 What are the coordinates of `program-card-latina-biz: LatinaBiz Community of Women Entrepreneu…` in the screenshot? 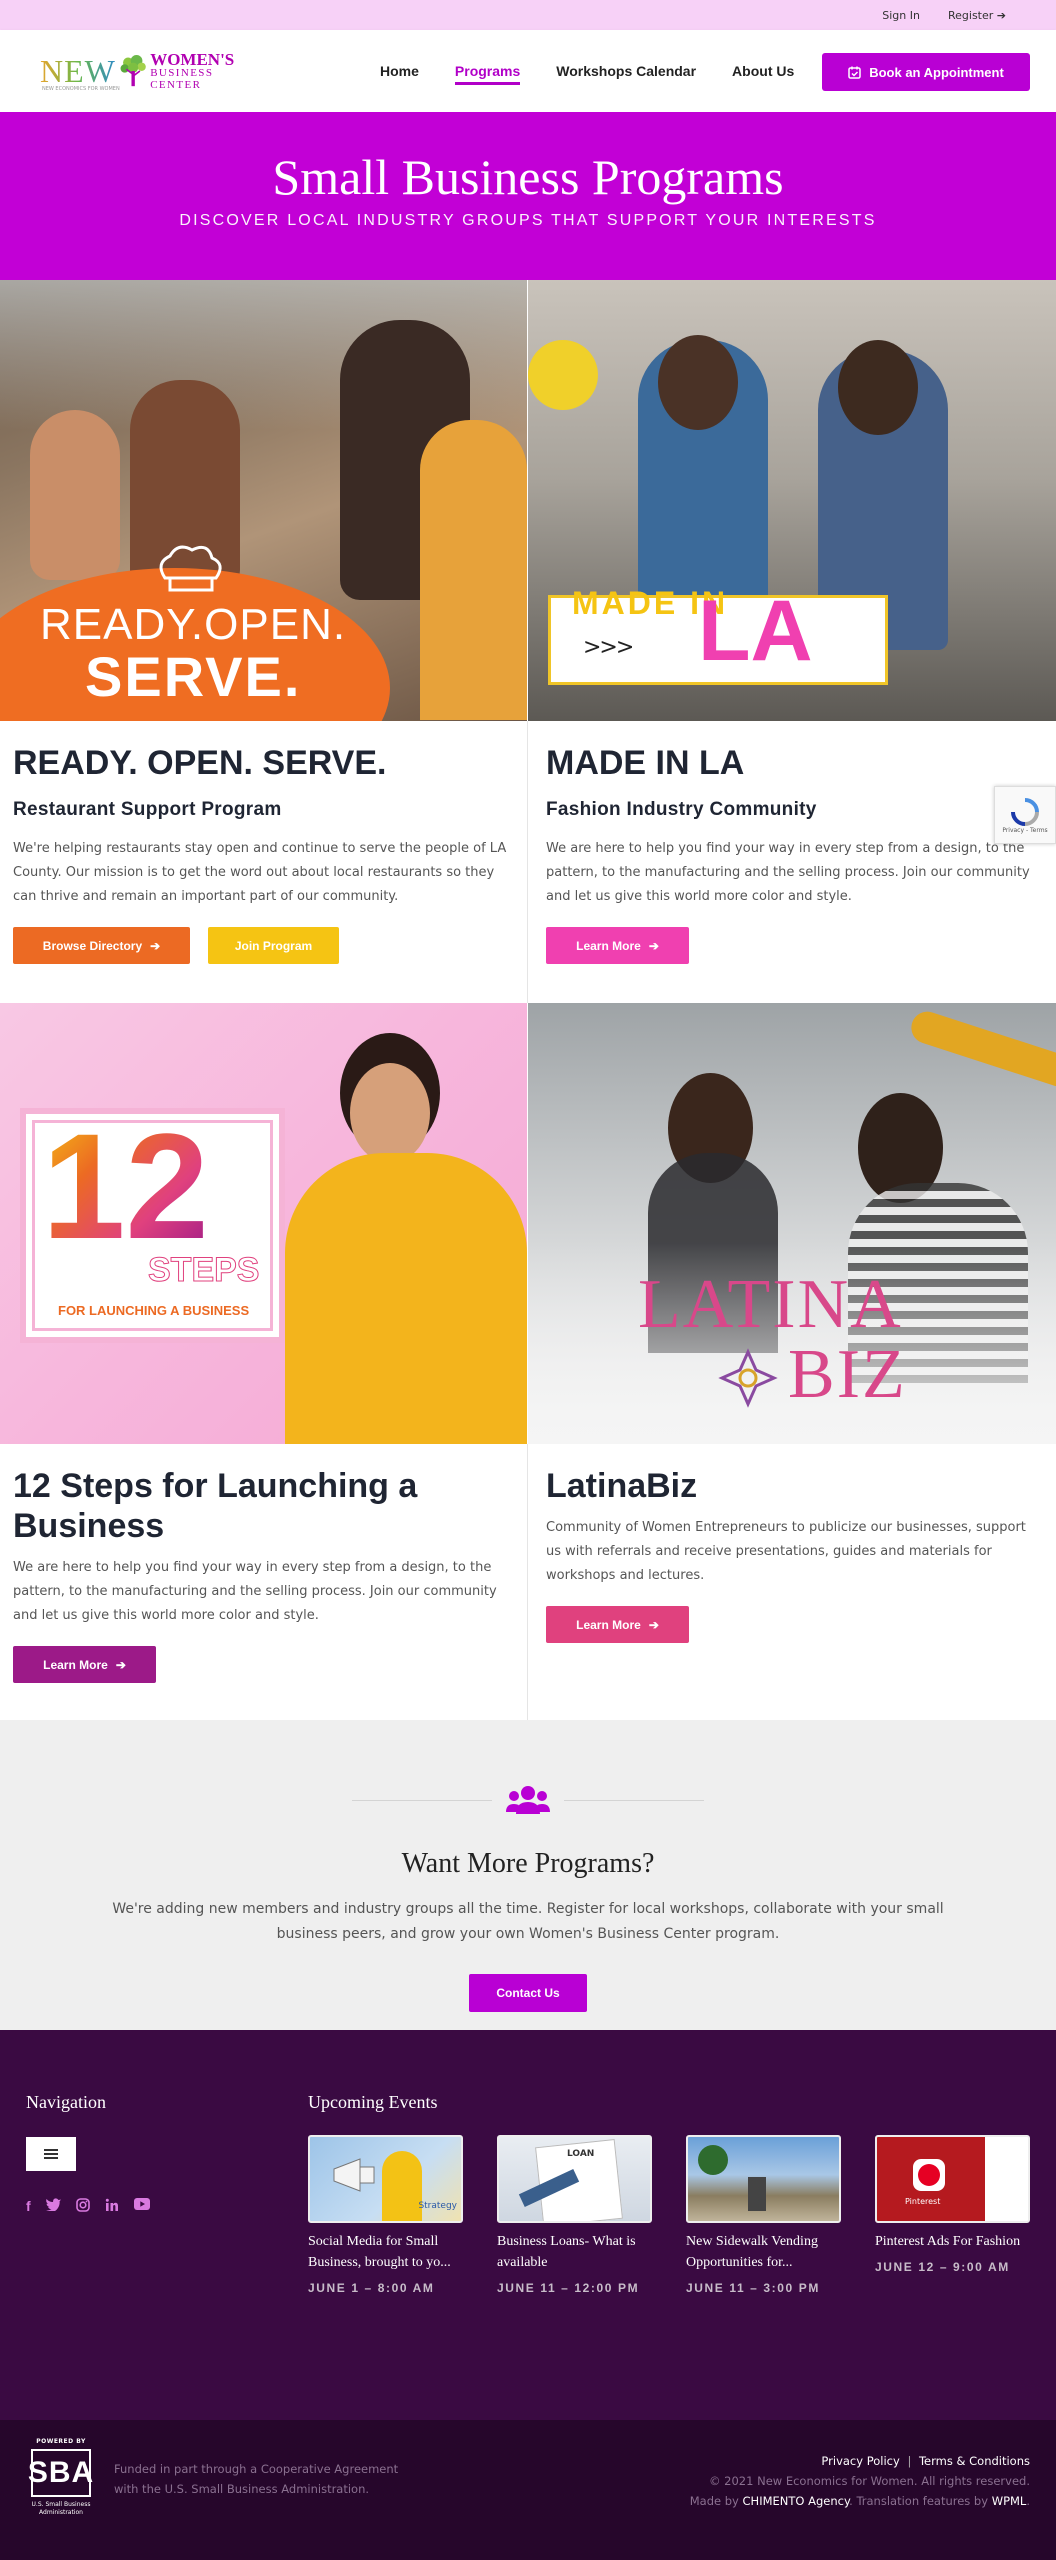 It's located at (793, 1554).